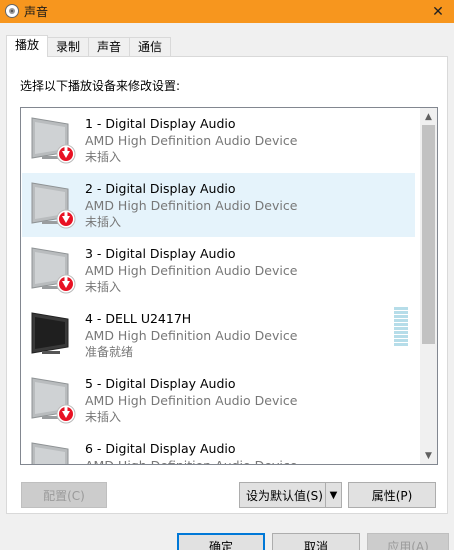 The height and width of the screenshot is (550, 454). I want to click on device-name: 4 - DELL U2417H, so click(138, 318).